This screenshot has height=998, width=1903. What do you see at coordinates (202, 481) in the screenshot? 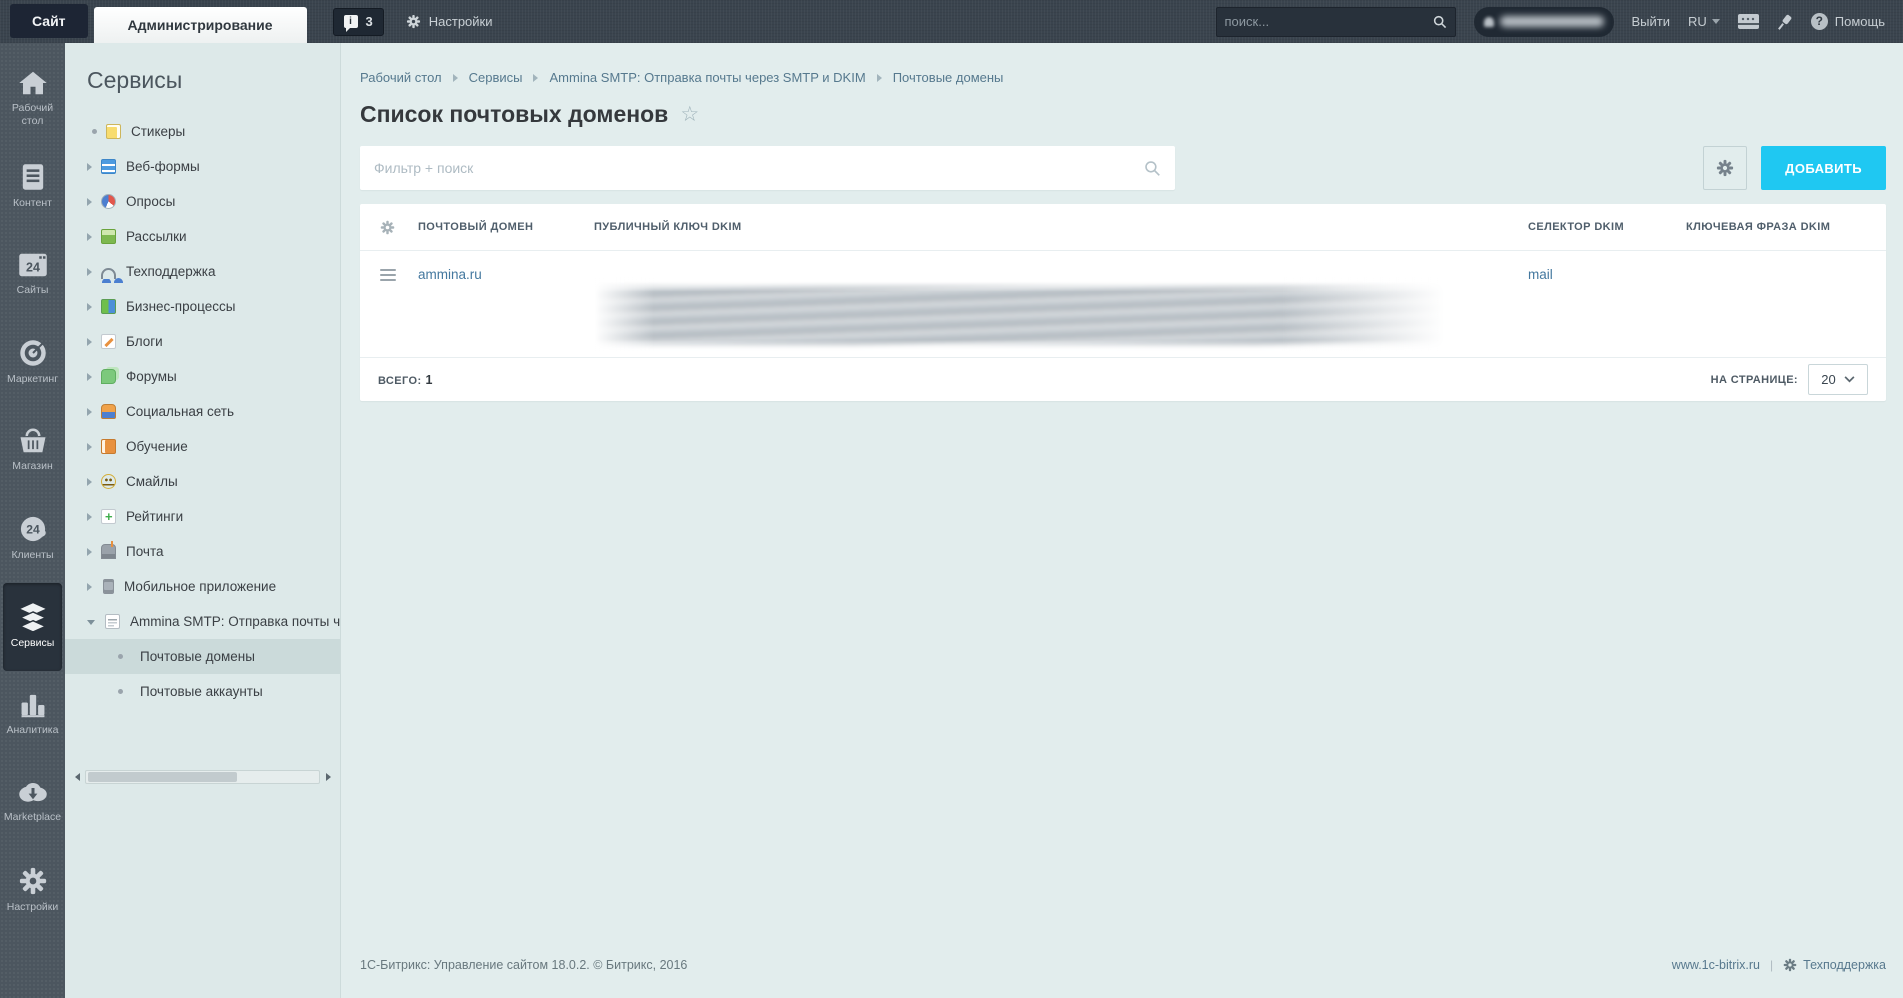
I see `menu-item-smiles: Смайлы` at bounding box center [202, 481].